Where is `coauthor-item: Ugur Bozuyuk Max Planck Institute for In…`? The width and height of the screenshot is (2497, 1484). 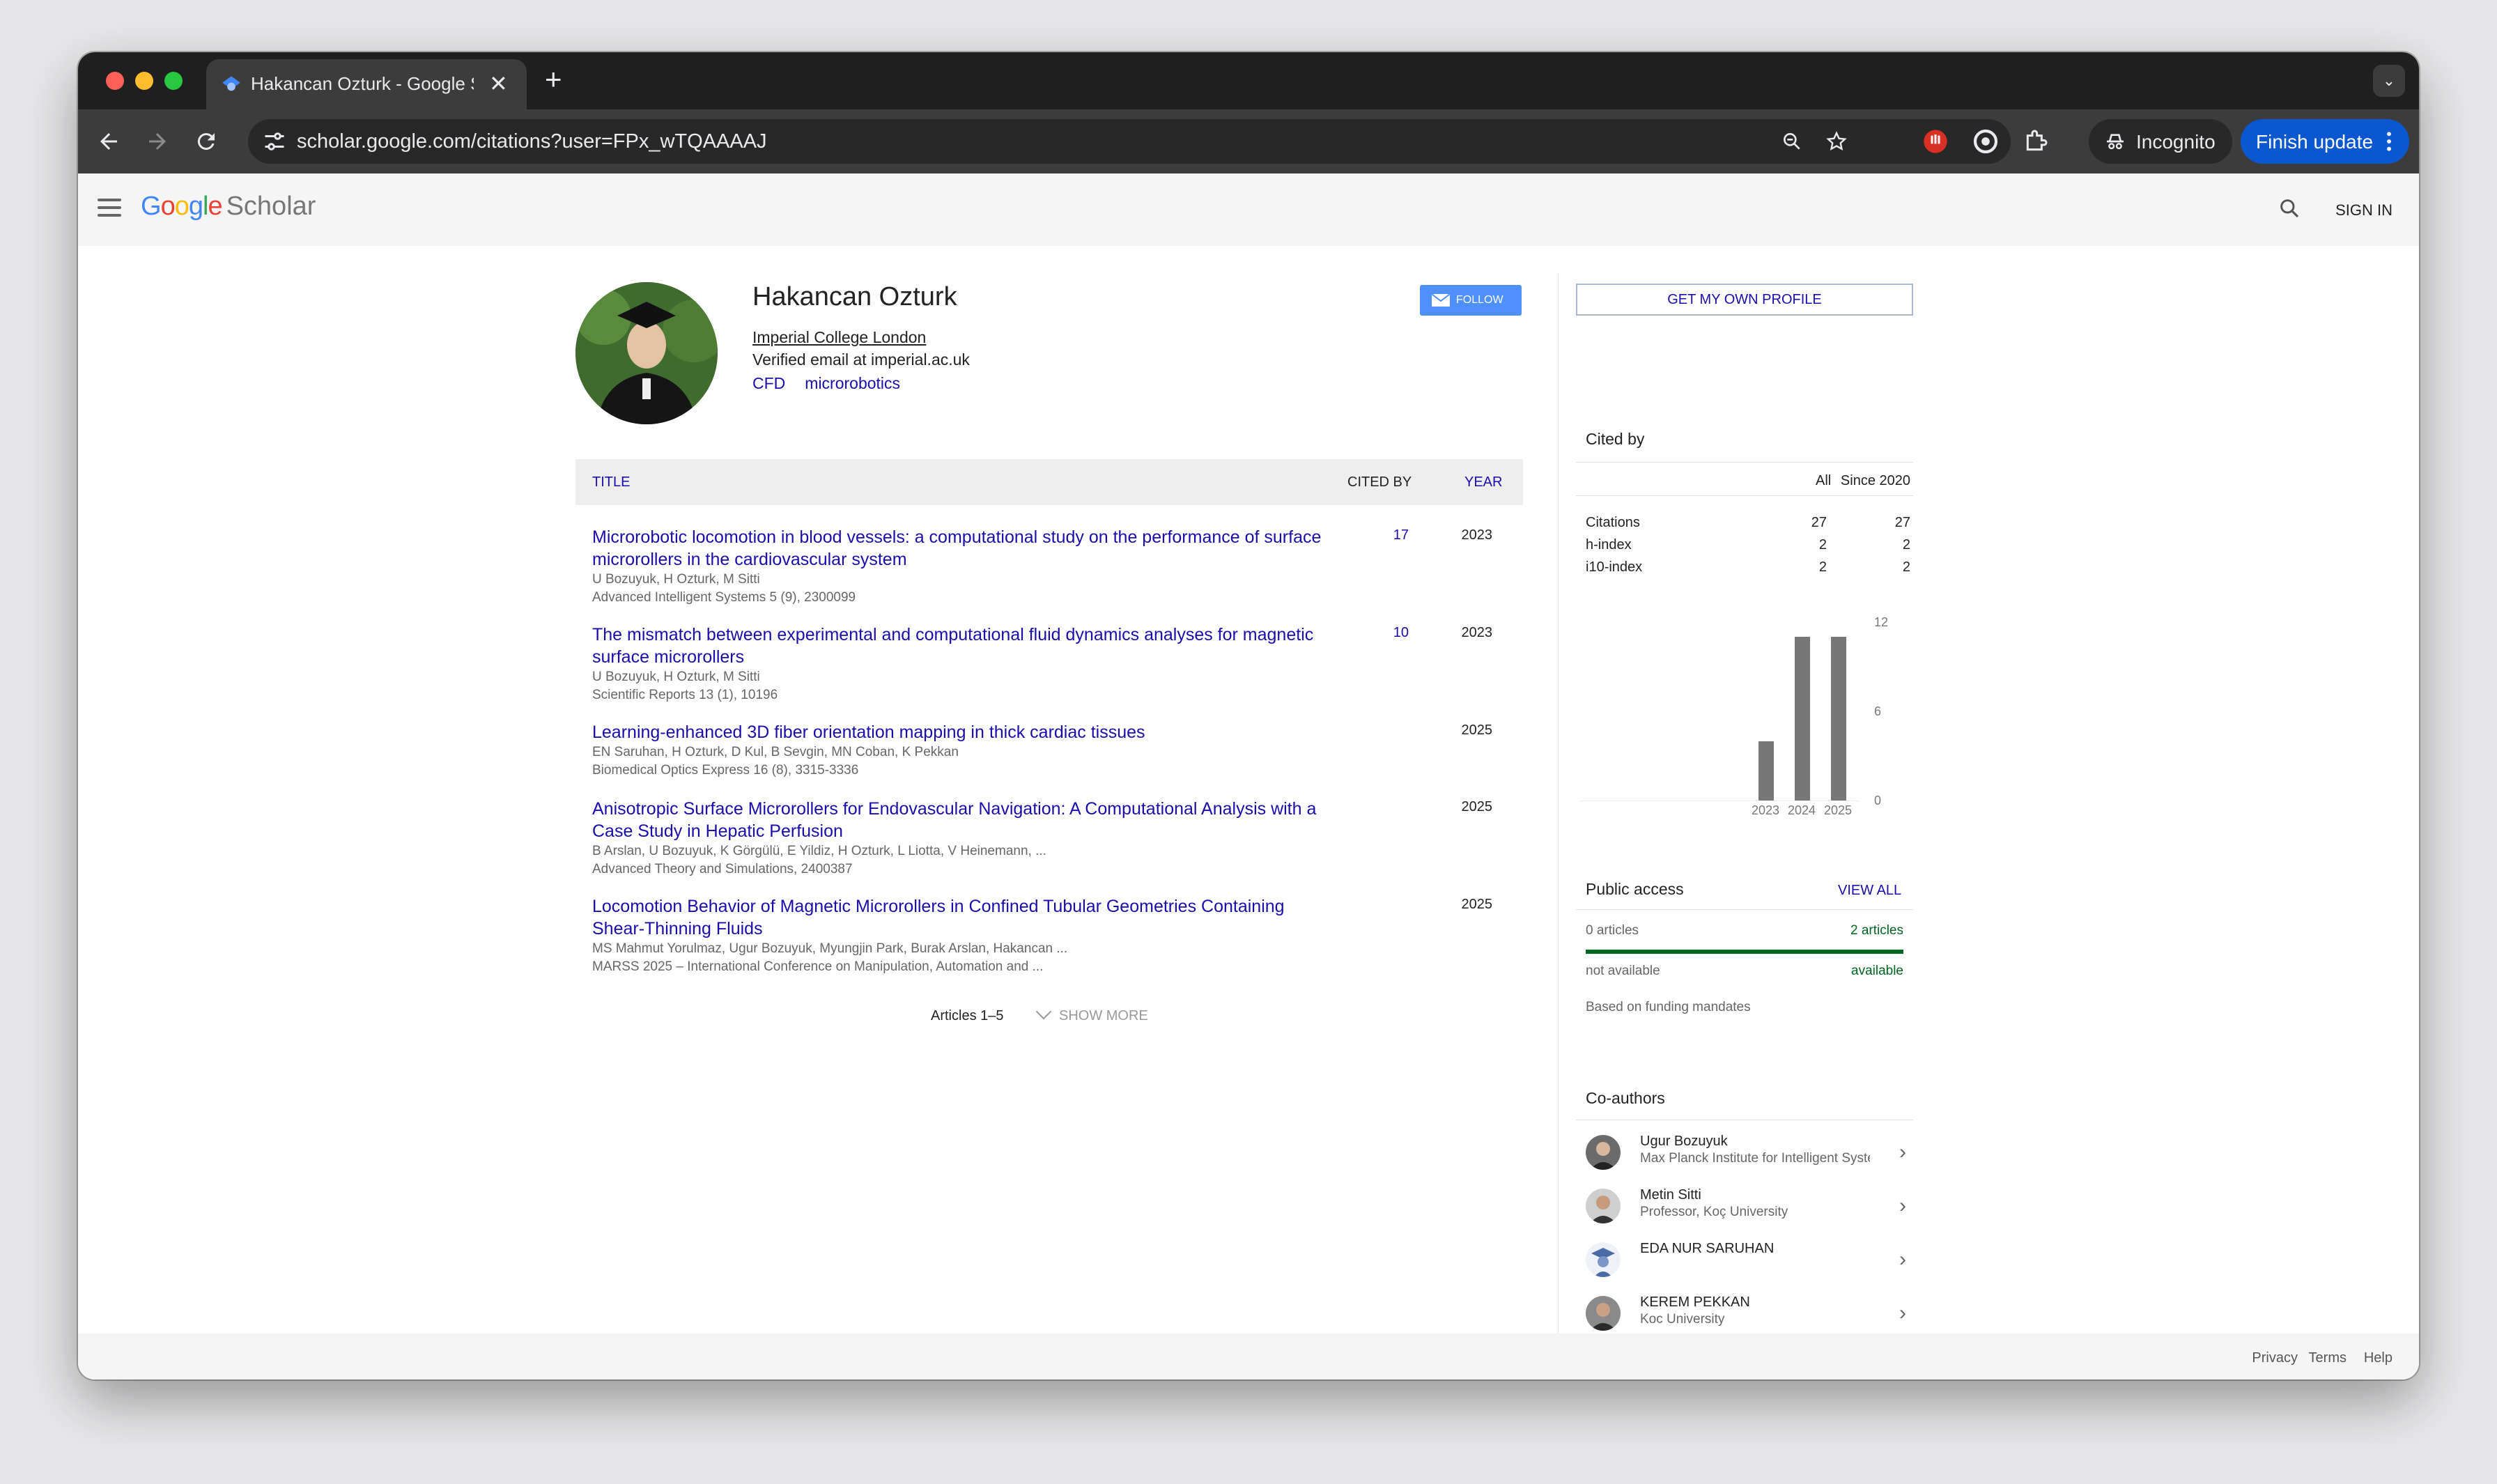
coauthor-item: Ugur Bozuyuk Max Planck Institute for In… is located at coordinates (1753, 1151).